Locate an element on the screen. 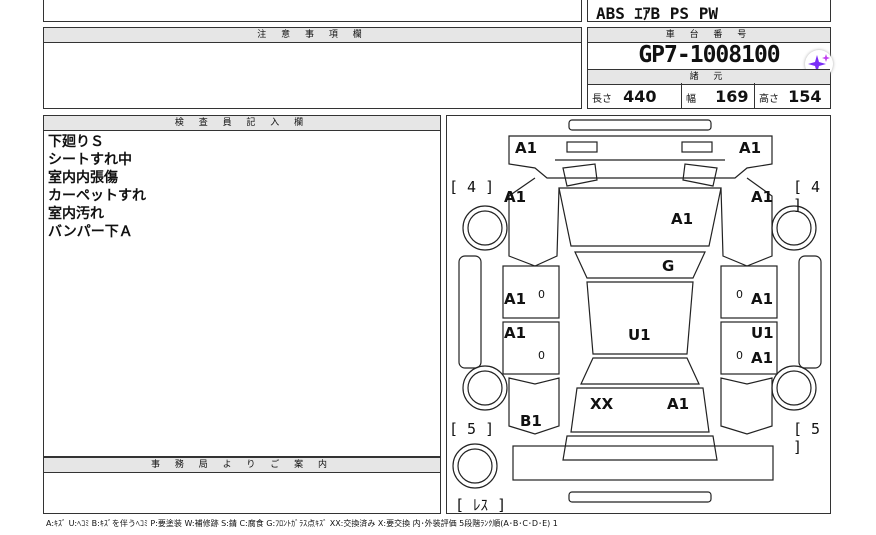 This screenshot has width=876, height=535. damage-rear-right: A1 is located at coordinates (678, 404).